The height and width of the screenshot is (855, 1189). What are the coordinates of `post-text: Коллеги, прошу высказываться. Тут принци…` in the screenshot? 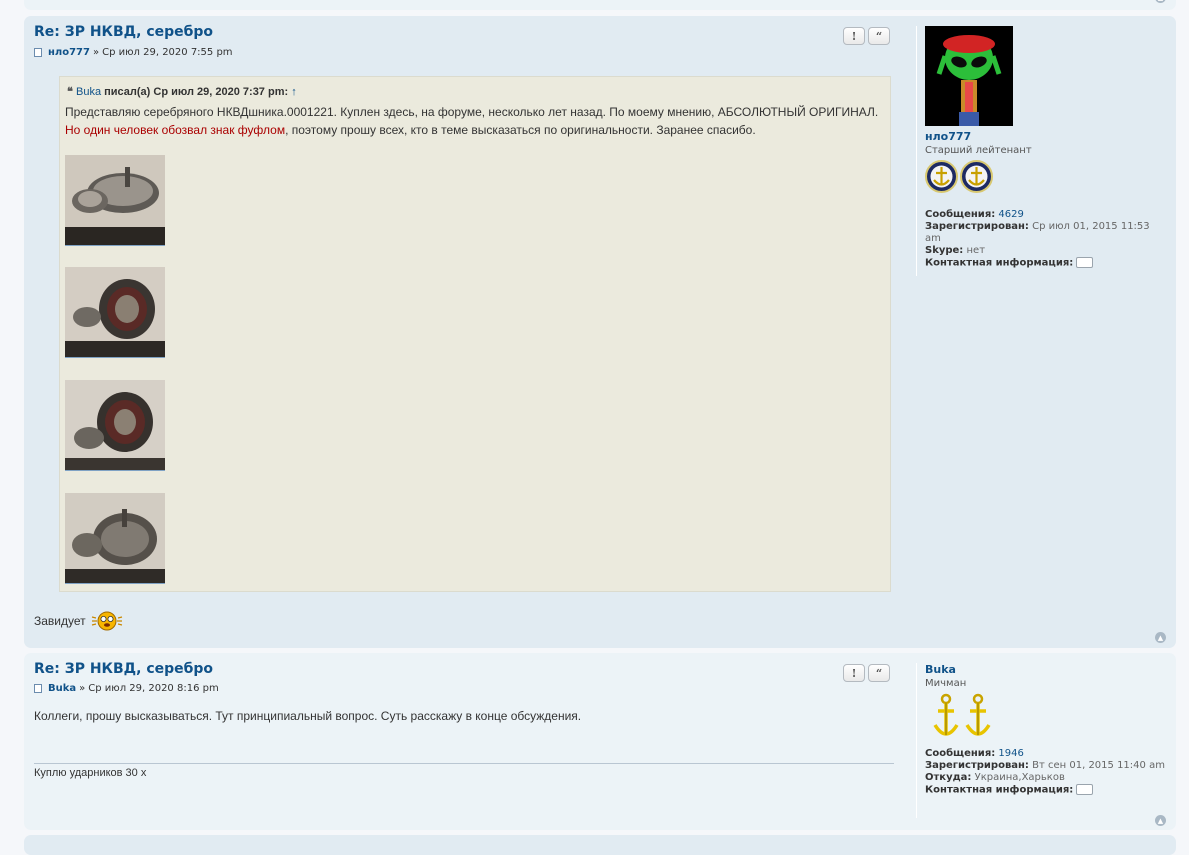 It's located at (308, 716).